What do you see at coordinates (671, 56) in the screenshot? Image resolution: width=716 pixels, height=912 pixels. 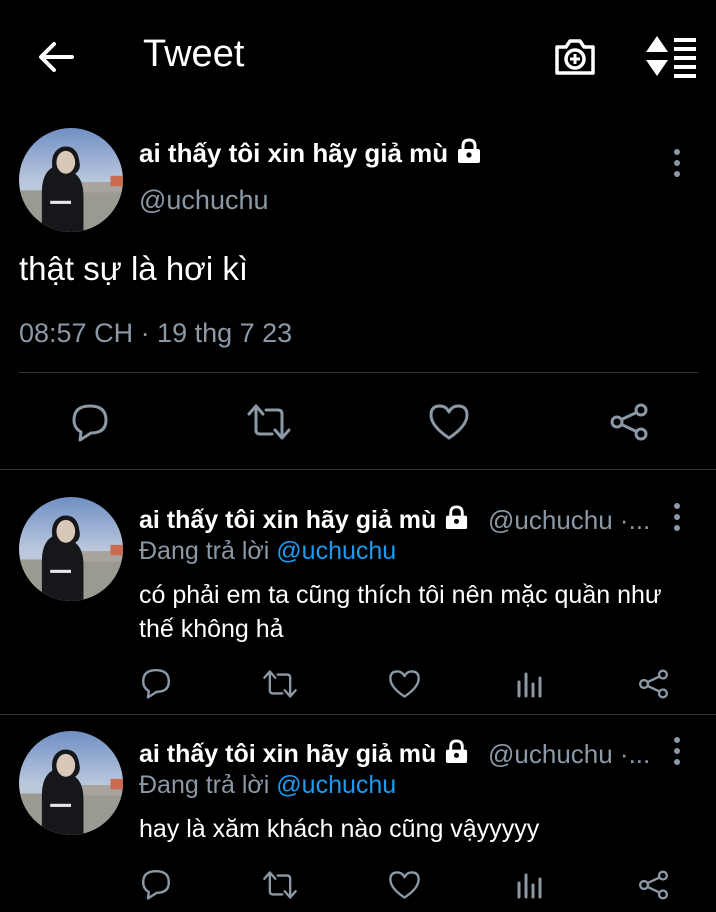 I see `sort-icon` at bounding box center [671, 56].